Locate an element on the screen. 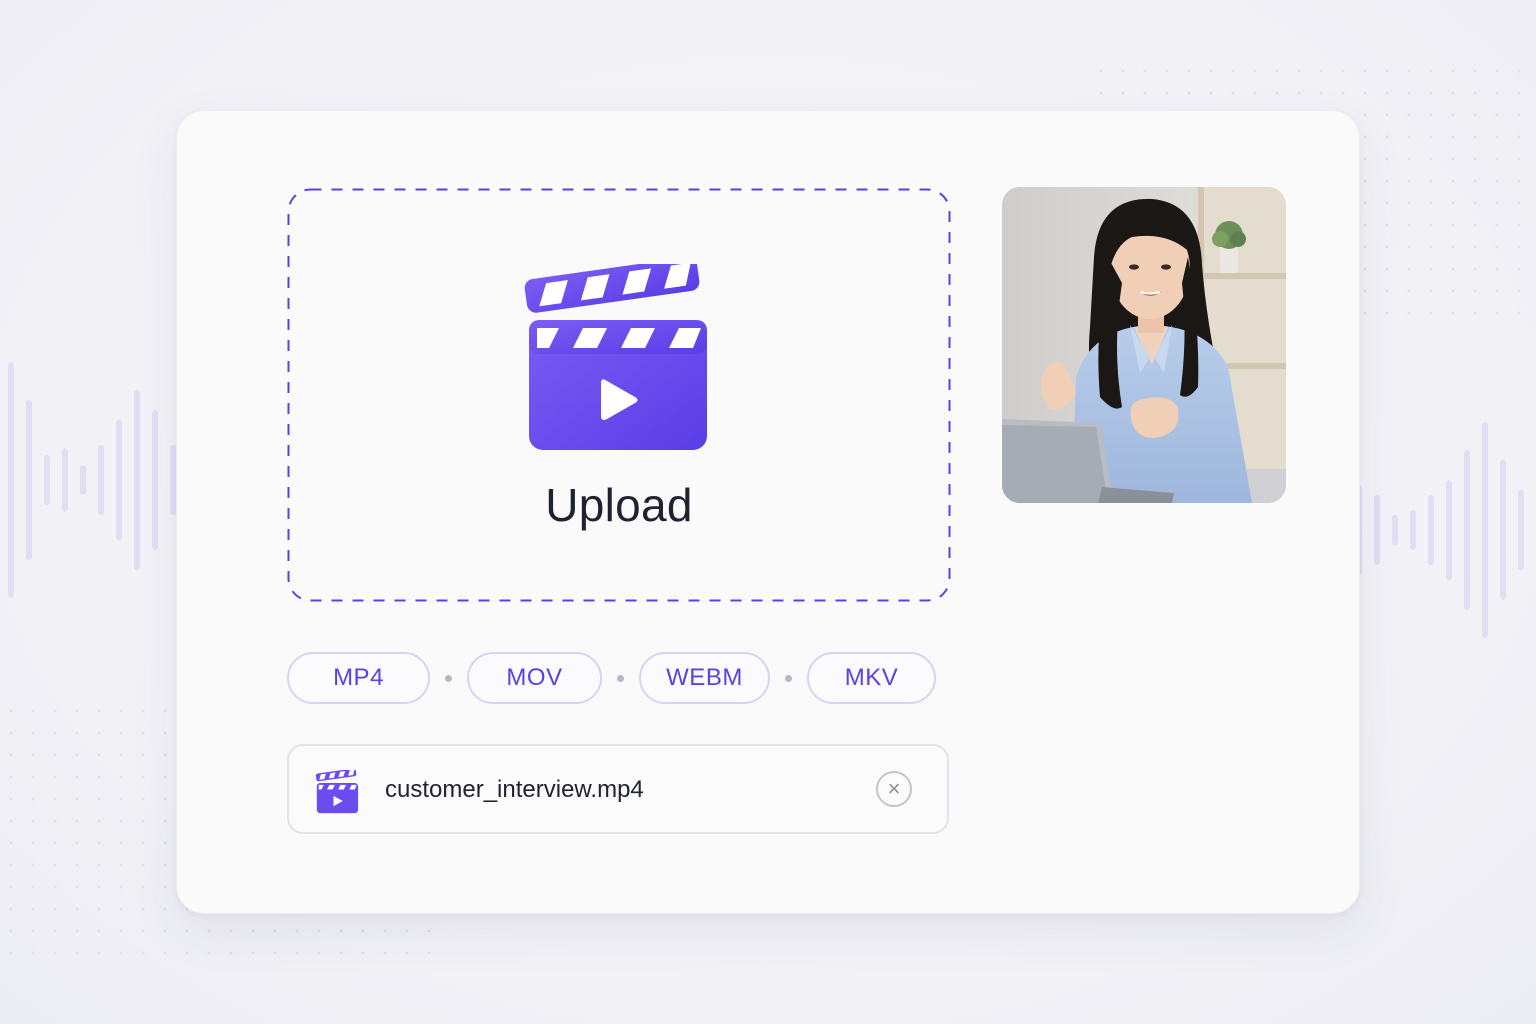  upload-label: Upload is located at coordinates (619, 505).